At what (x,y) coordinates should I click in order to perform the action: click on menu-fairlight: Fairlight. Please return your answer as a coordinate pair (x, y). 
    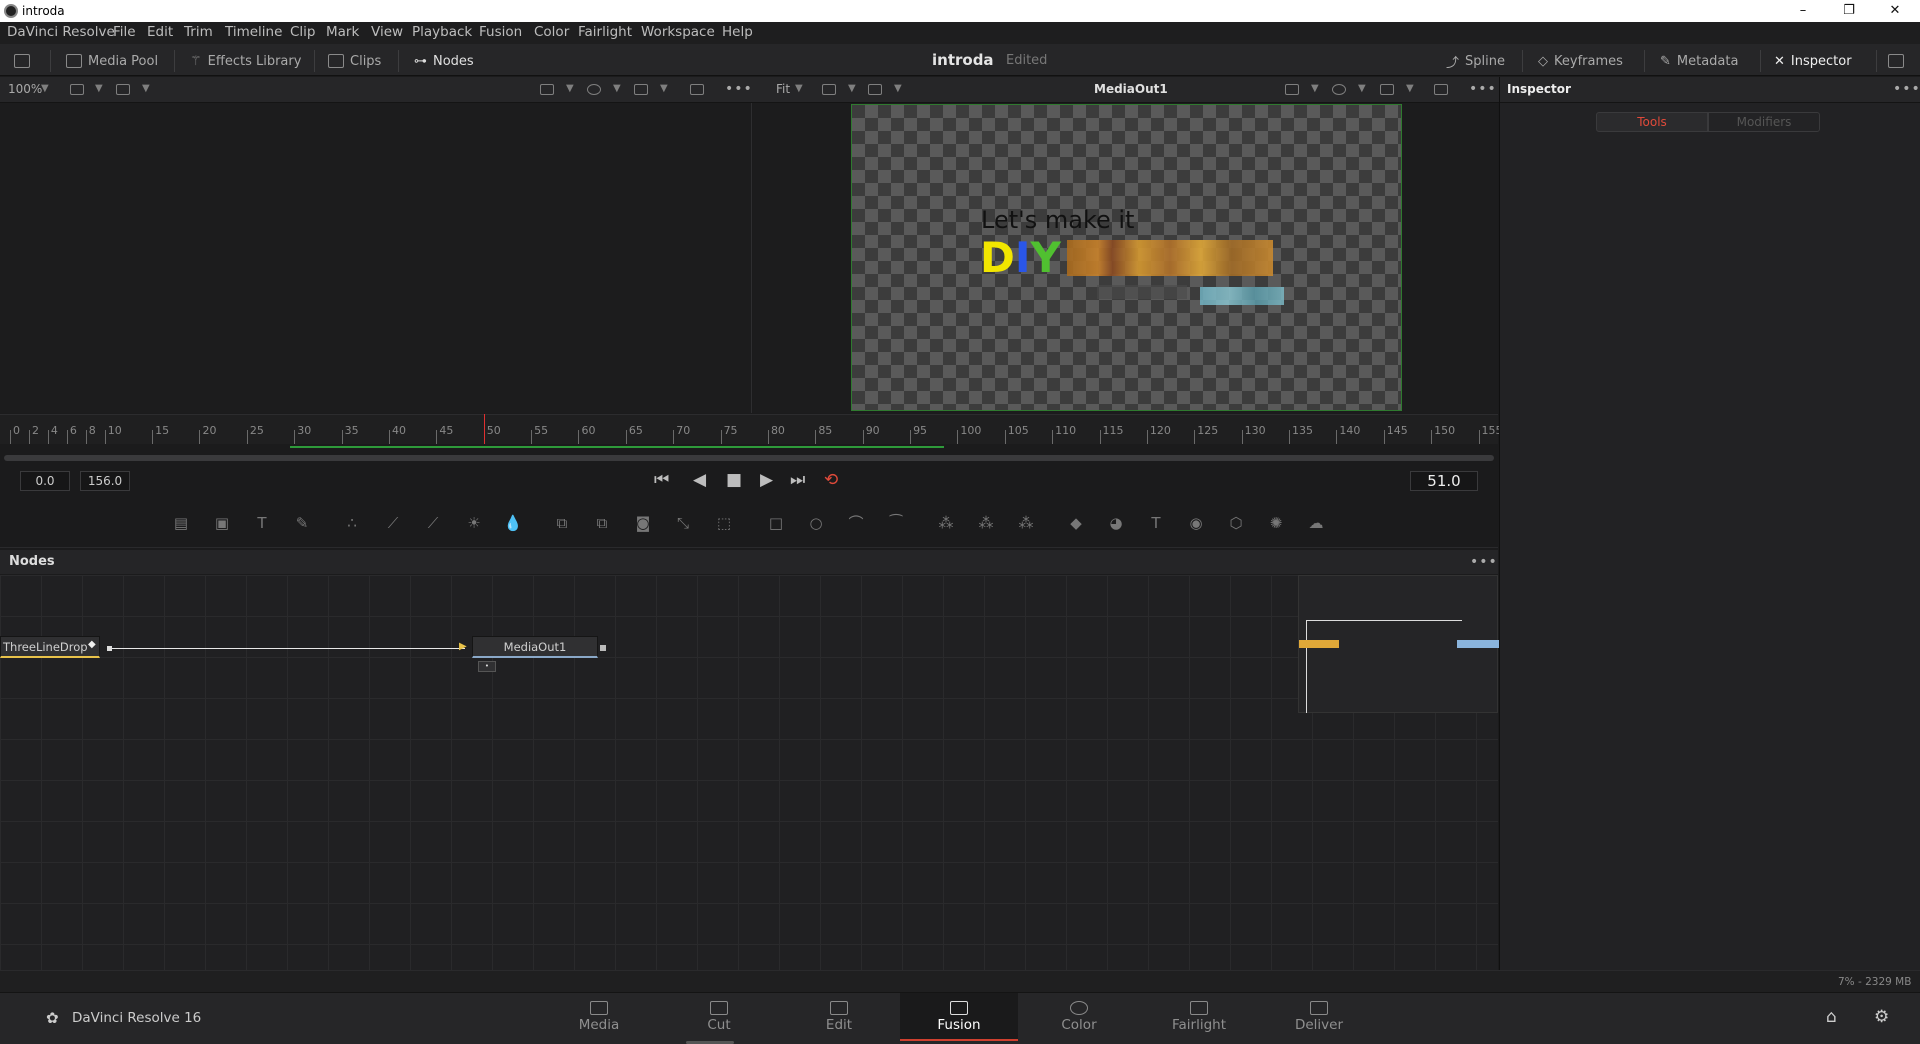
    Looking at the image, I should click on (605, 32).